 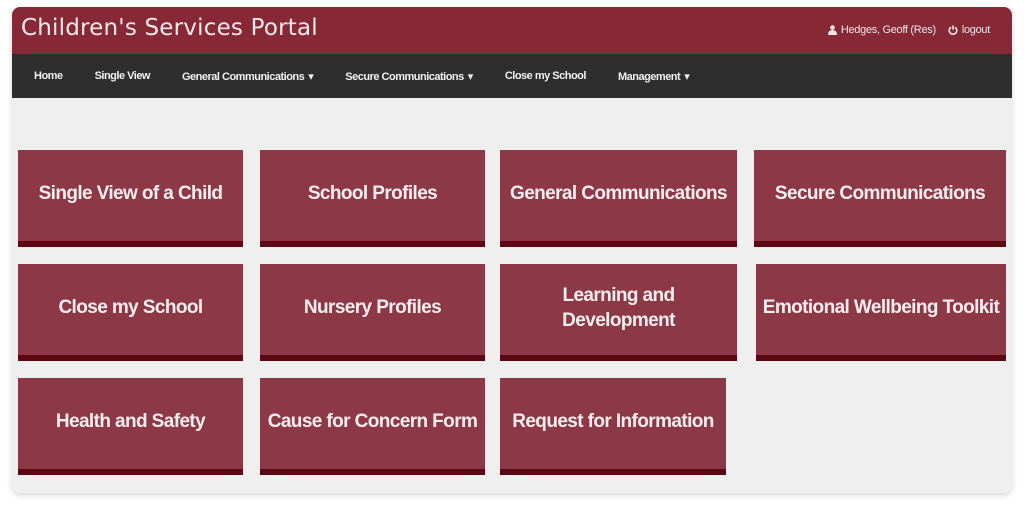 I want to click on user-name: Hedges, Geoff (Res), so click(x=888, y=30).